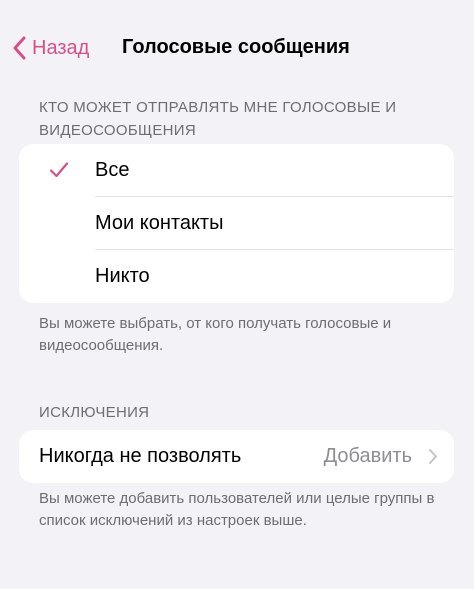  I want to click on option-my-contacts: Мои контакты, so click(236, 223).